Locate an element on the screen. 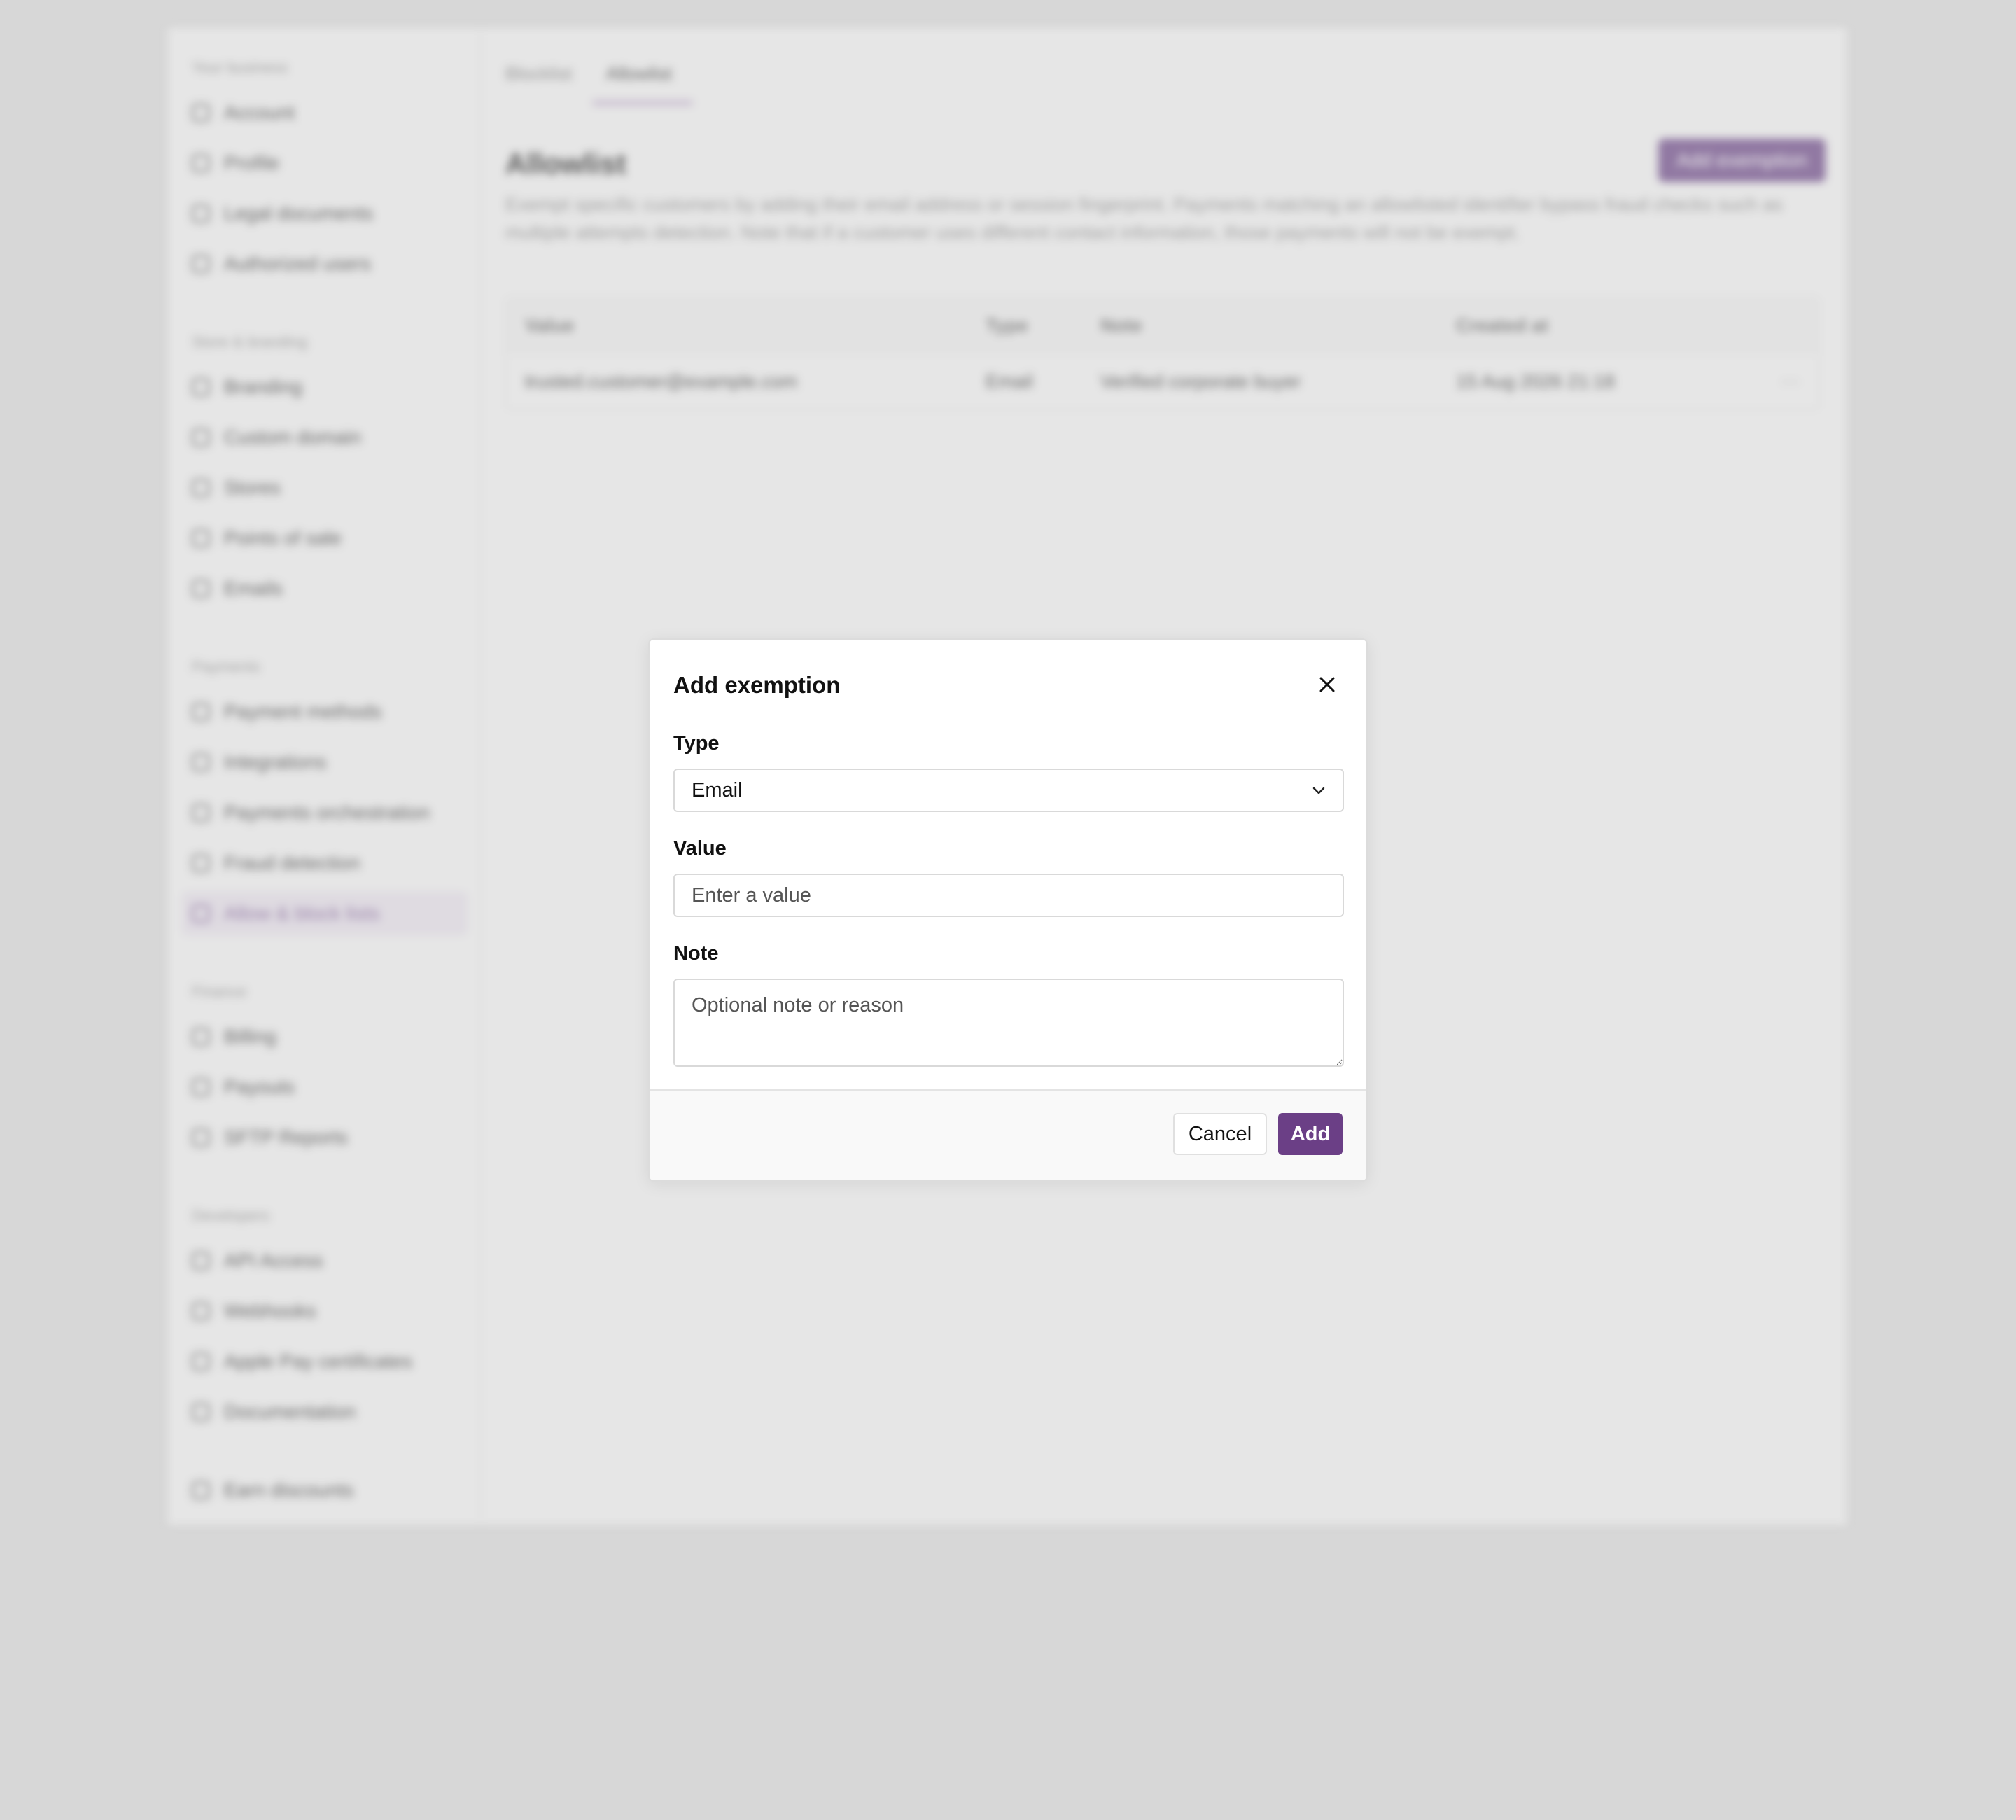 This screenshot has height=1820, width=2016. cancel-button: Cancel is located at coordinates (1220, 1134).